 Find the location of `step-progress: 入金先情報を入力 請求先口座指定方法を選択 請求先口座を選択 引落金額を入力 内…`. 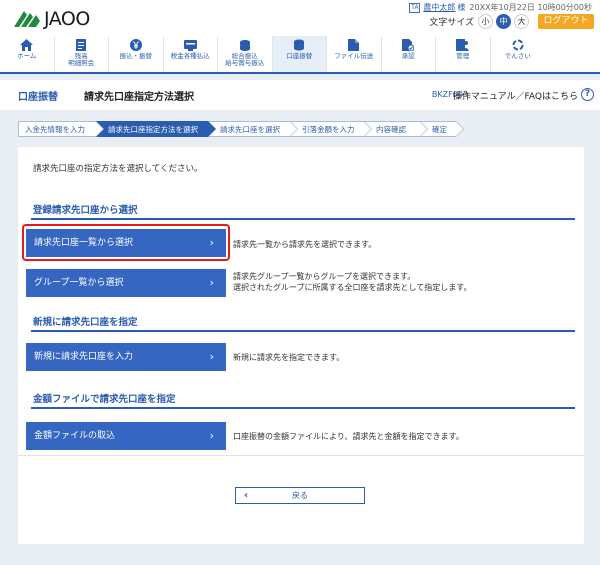

step-progress: 入金先情報を入力 請求先口座指定方法を選択 請求先口座を選択 引落金額を入力 内… is located at coordinates (241, 129).